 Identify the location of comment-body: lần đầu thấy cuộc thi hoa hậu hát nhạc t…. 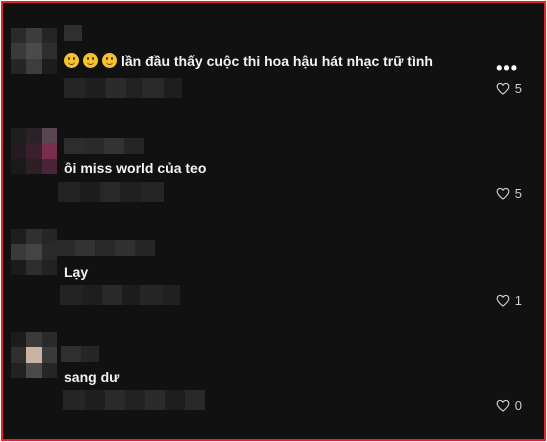
(277, 61).